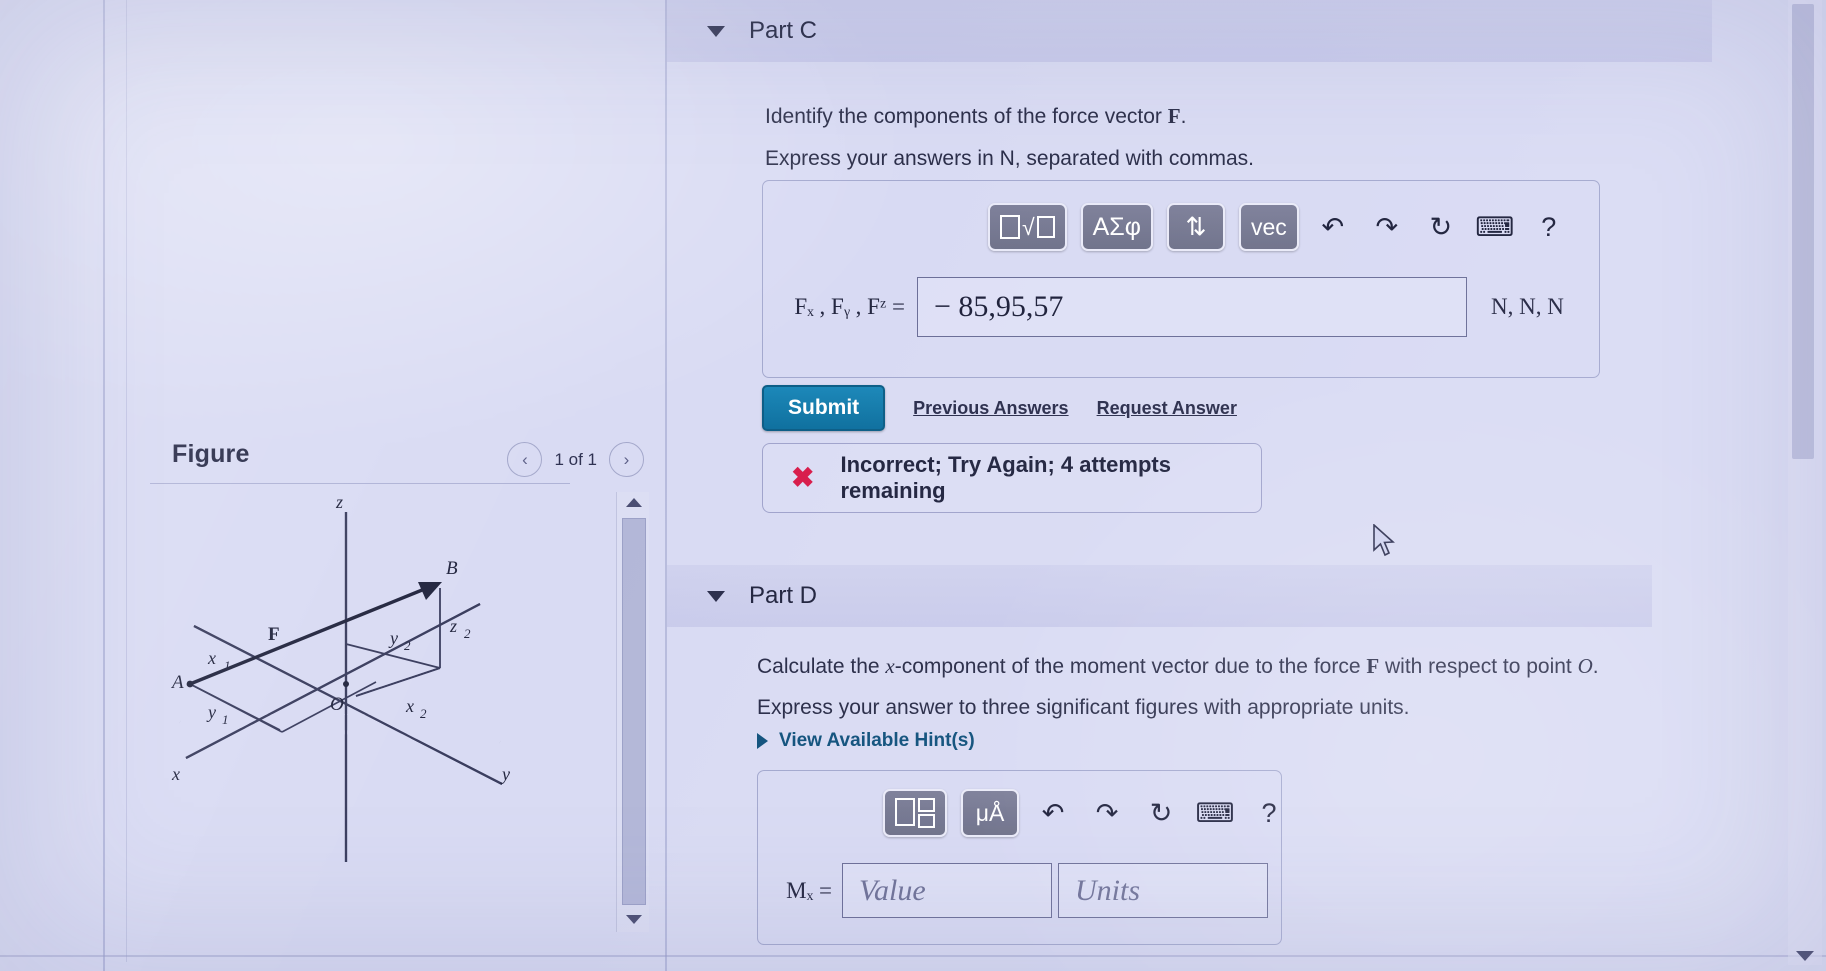 Image resolution: width=1826 pixels, height=971 pixels. What do you see at coordinates (803, 477) in the screenshot?
I see `error-x-icon: ✖` at bounding box center [803, 477].